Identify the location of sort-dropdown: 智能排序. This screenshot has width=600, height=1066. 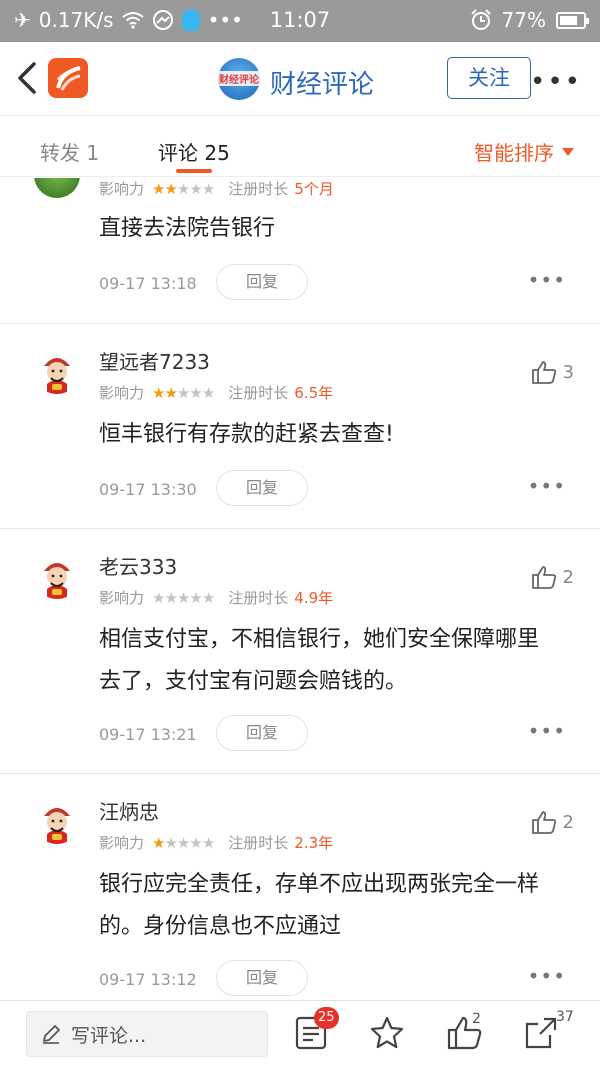
(524, 151).